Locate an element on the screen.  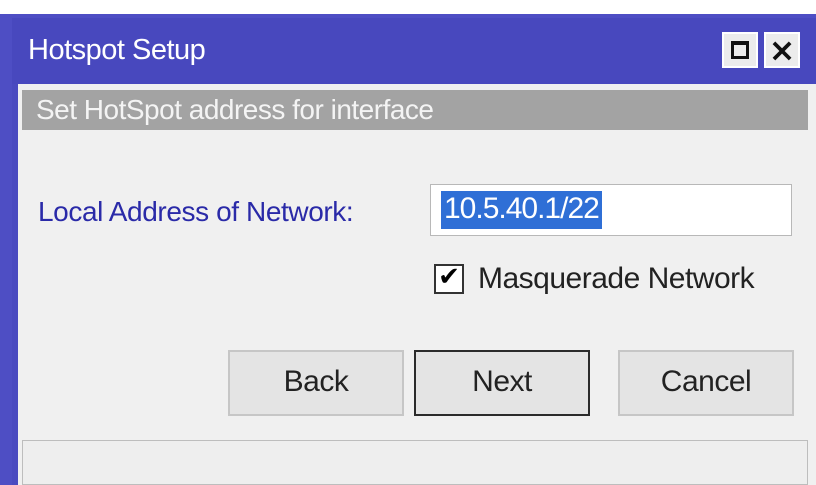
local-address-input: 10.5.40.1/22 is located at coordinates (611, 210).